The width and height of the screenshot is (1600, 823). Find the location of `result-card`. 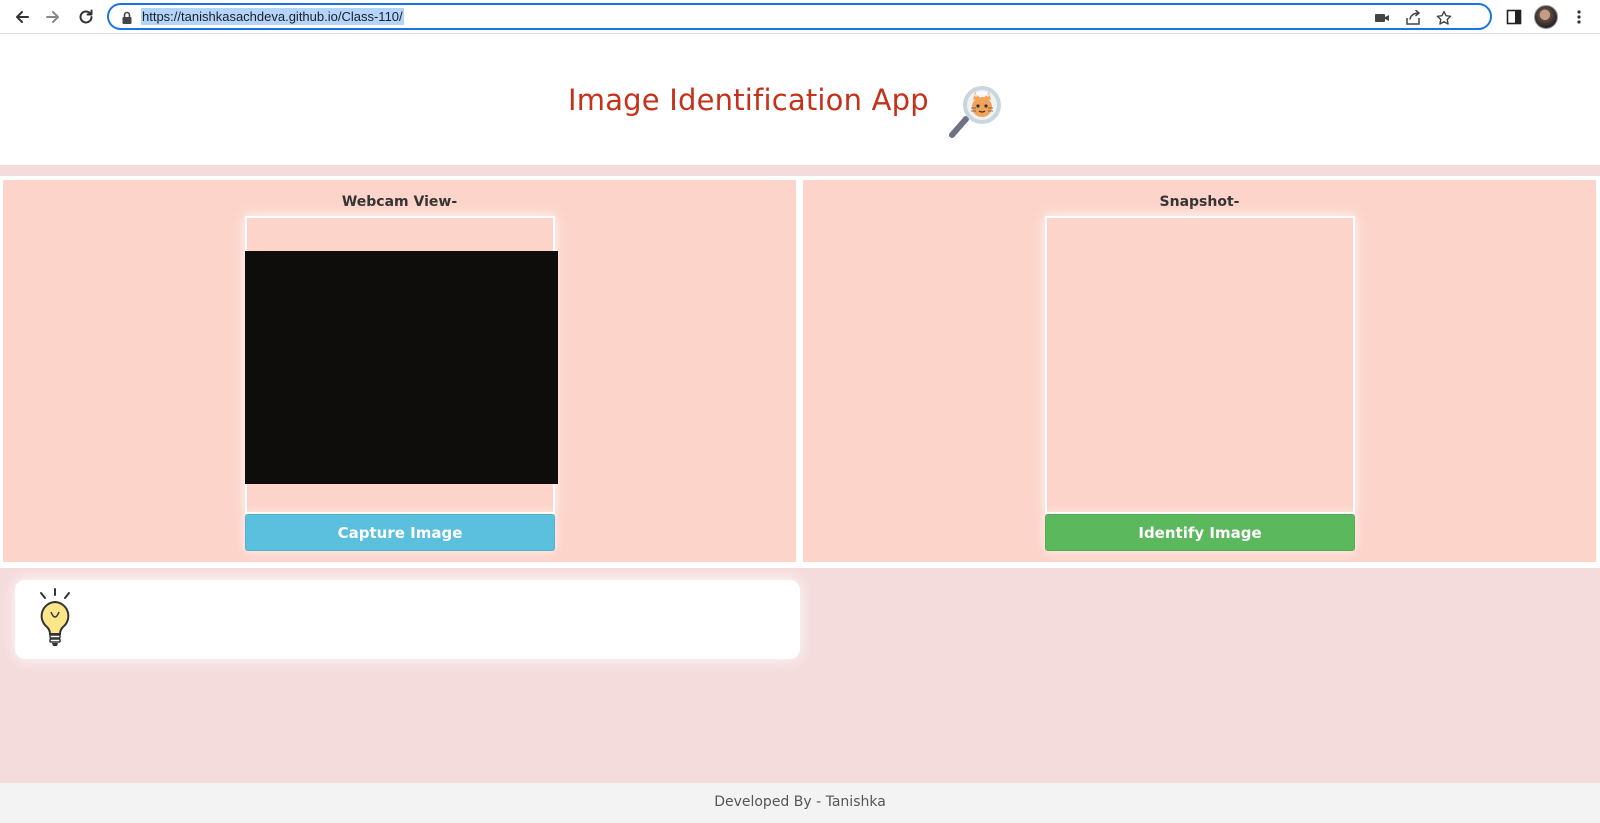

result-card is located at coordinates (407, 619).